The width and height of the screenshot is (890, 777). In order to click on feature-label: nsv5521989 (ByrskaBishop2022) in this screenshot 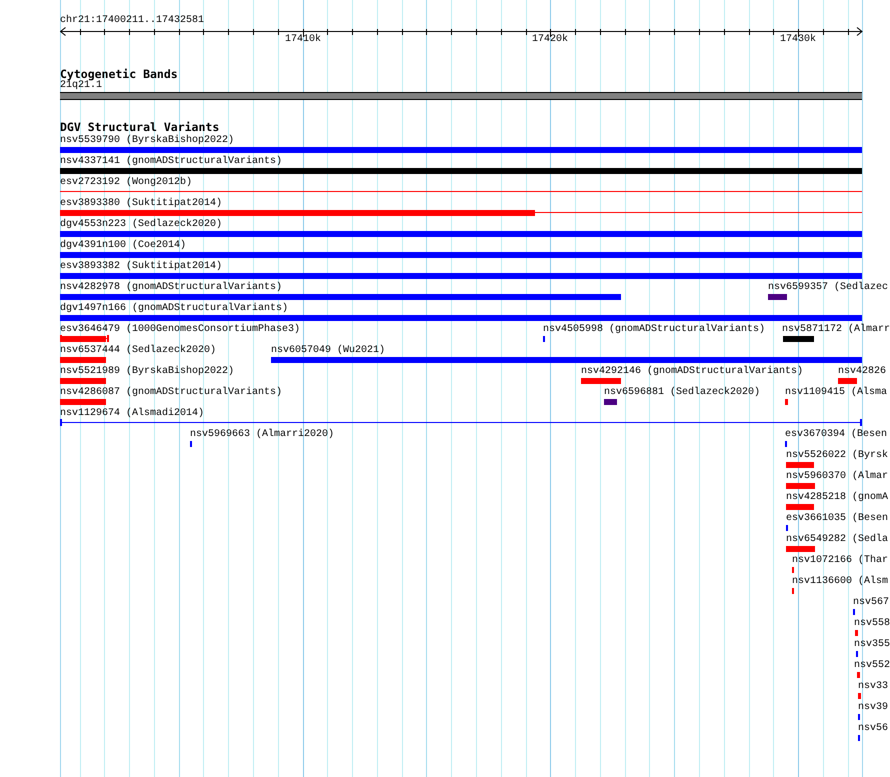, I will do `click(147, 371)`.